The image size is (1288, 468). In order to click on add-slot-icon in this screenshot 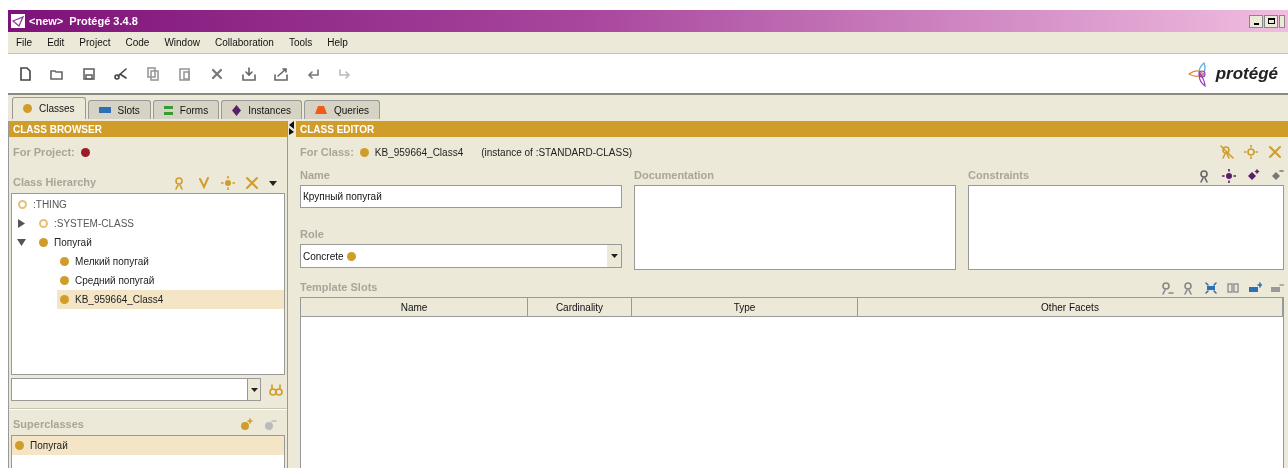, I will do `click(1255, 288)`.